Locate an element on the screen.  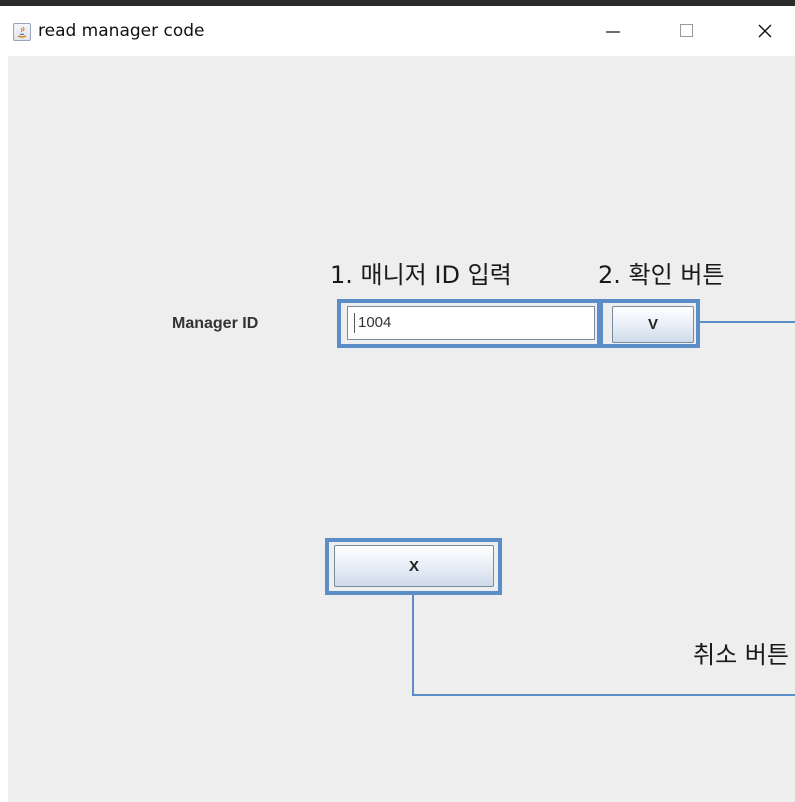
maximize-button is located at coordinates (687, 31).